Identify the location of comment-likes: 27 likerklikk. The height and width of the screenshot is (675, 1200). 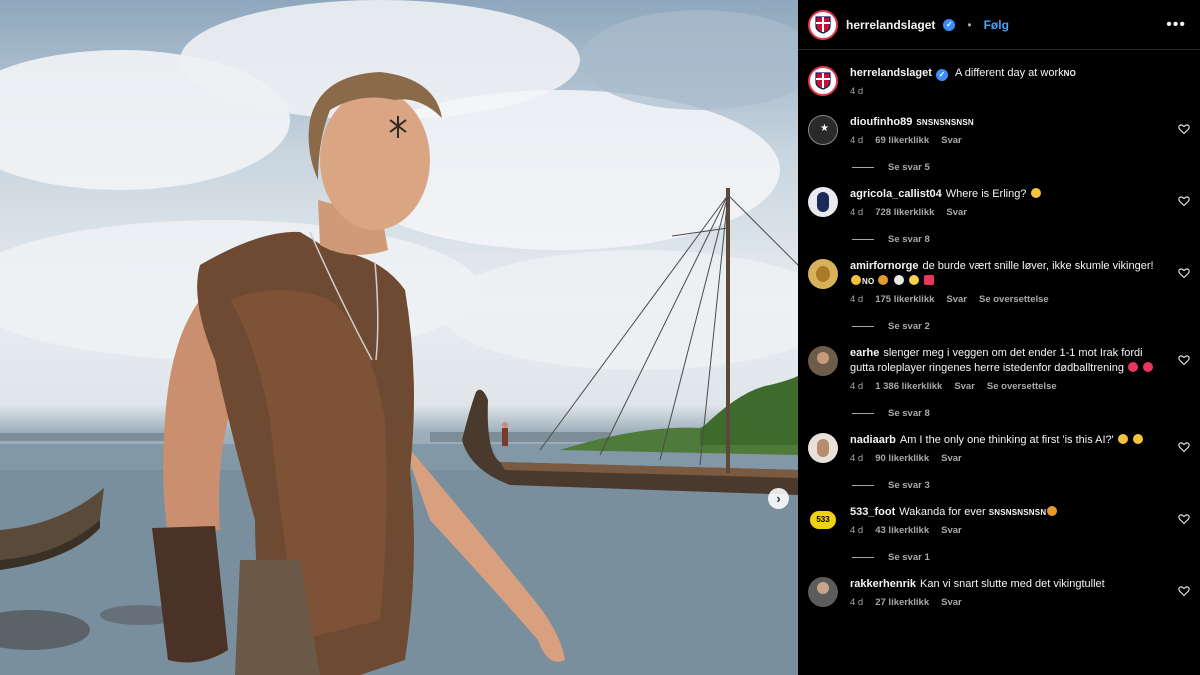
(902, 602).